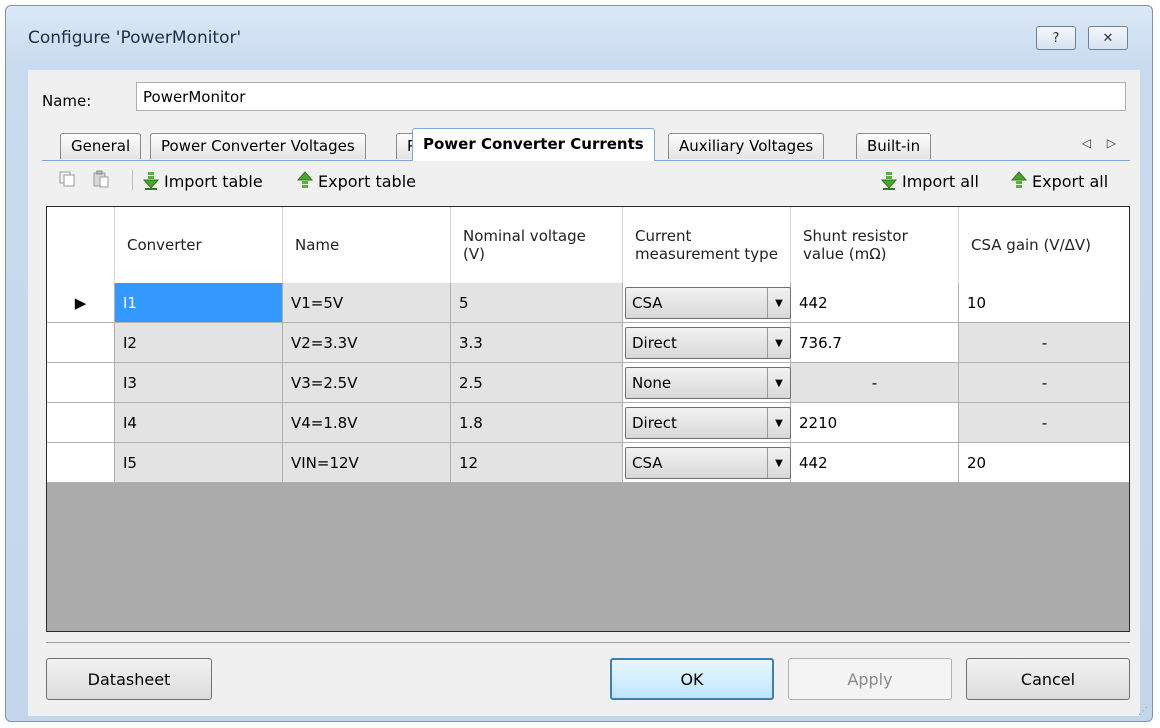  What do you see at coordinates (199, 463) in the screenshot?
I see `converter-cell: I5` at bounding box center [199, 463].